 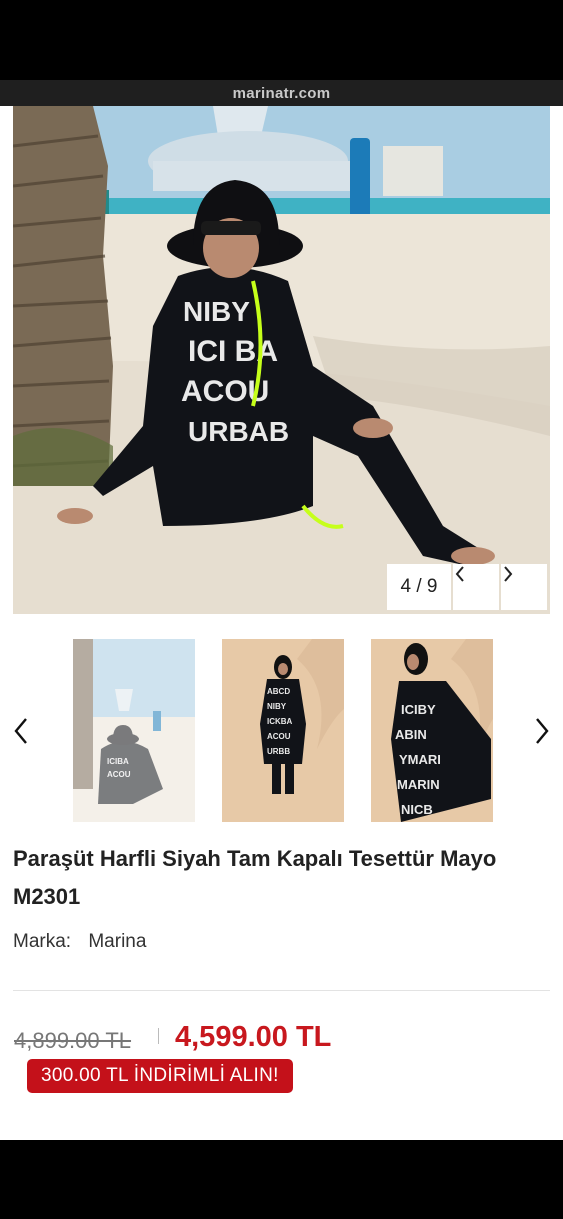 I want to click on svg-text: ICIBA, so click(x=118, y=761).